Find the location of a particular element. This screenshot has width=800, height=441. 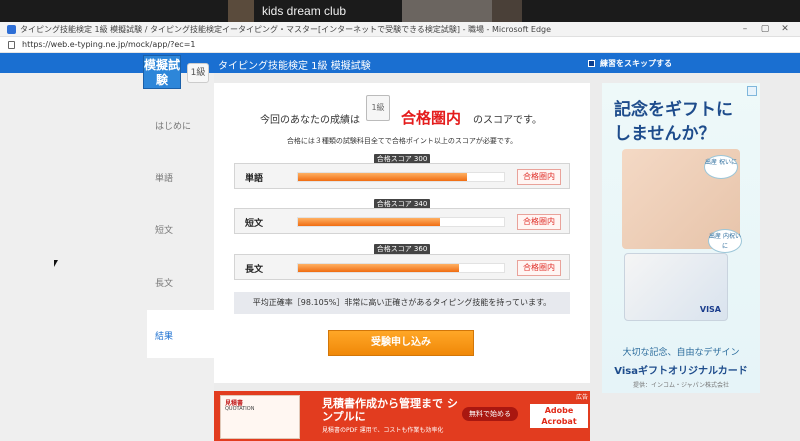

adobe-acrobat-logo: Adobe Acrobat is located at coordinates (559, 416).